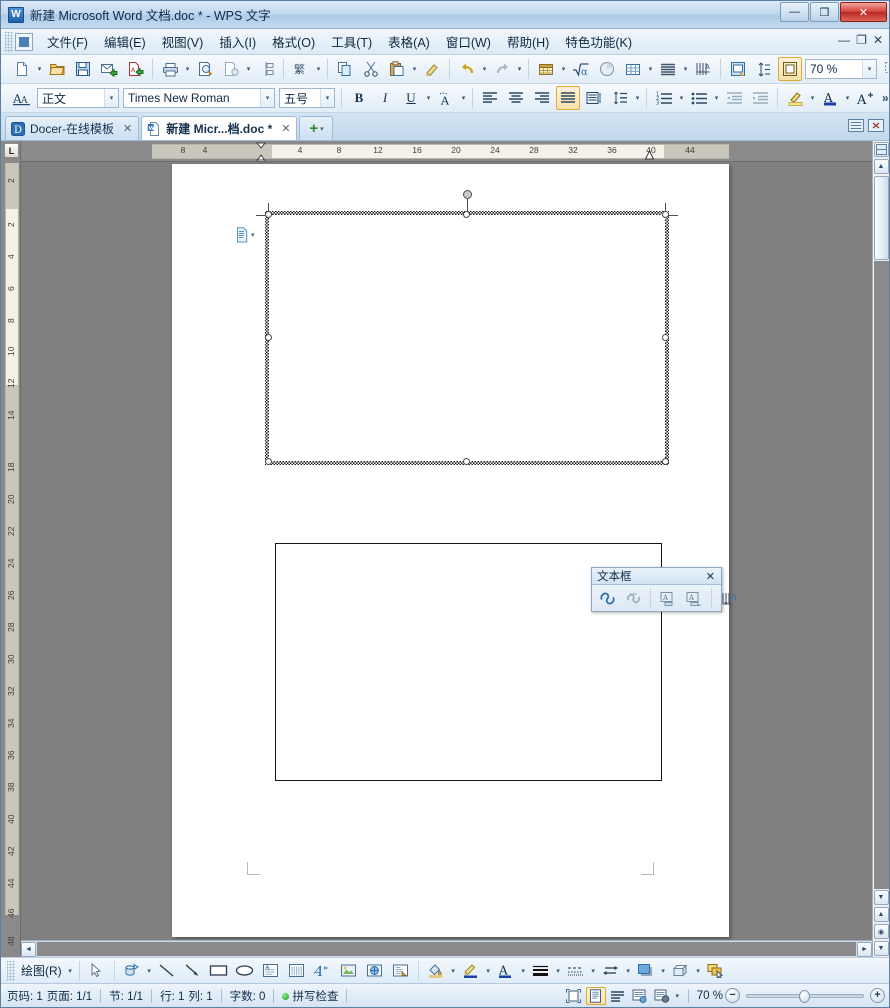 The width and height of the screenshot is (890, 1008). What do you see at coordinates (841, 69) in the screenshot?
I see `zoom-combo: 70 % ▾` at bounding box center [841, 69].